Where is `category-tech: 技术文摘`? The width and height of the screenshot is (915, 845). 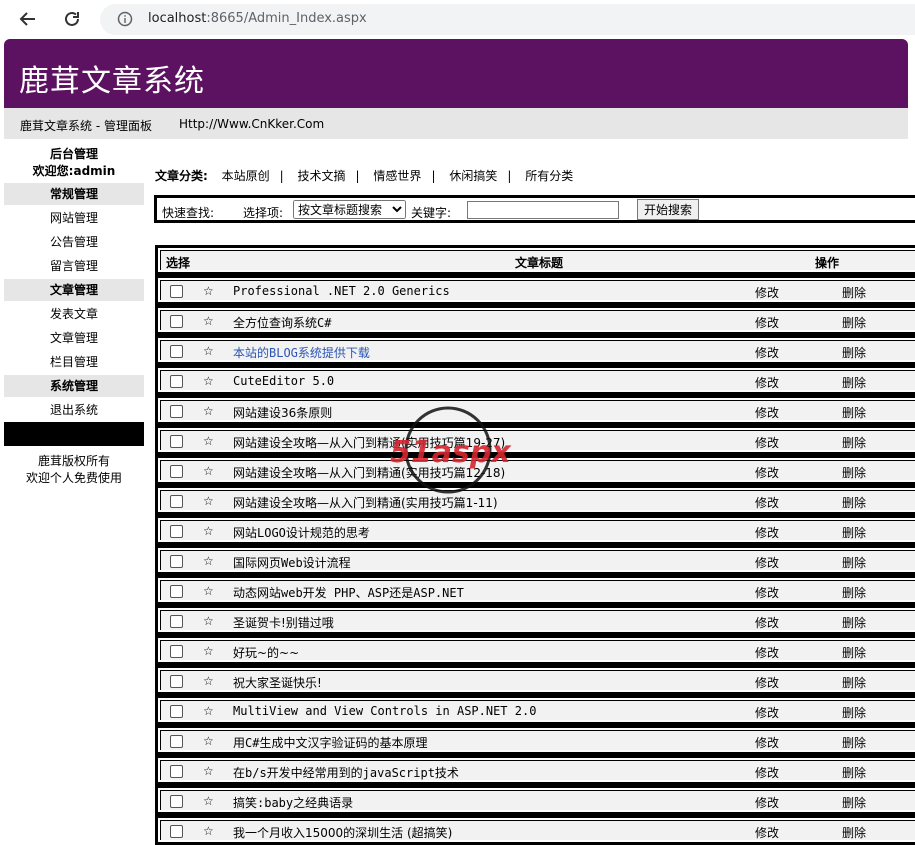 category-tech: 技术文摘 is located at coordinates (322, 176).